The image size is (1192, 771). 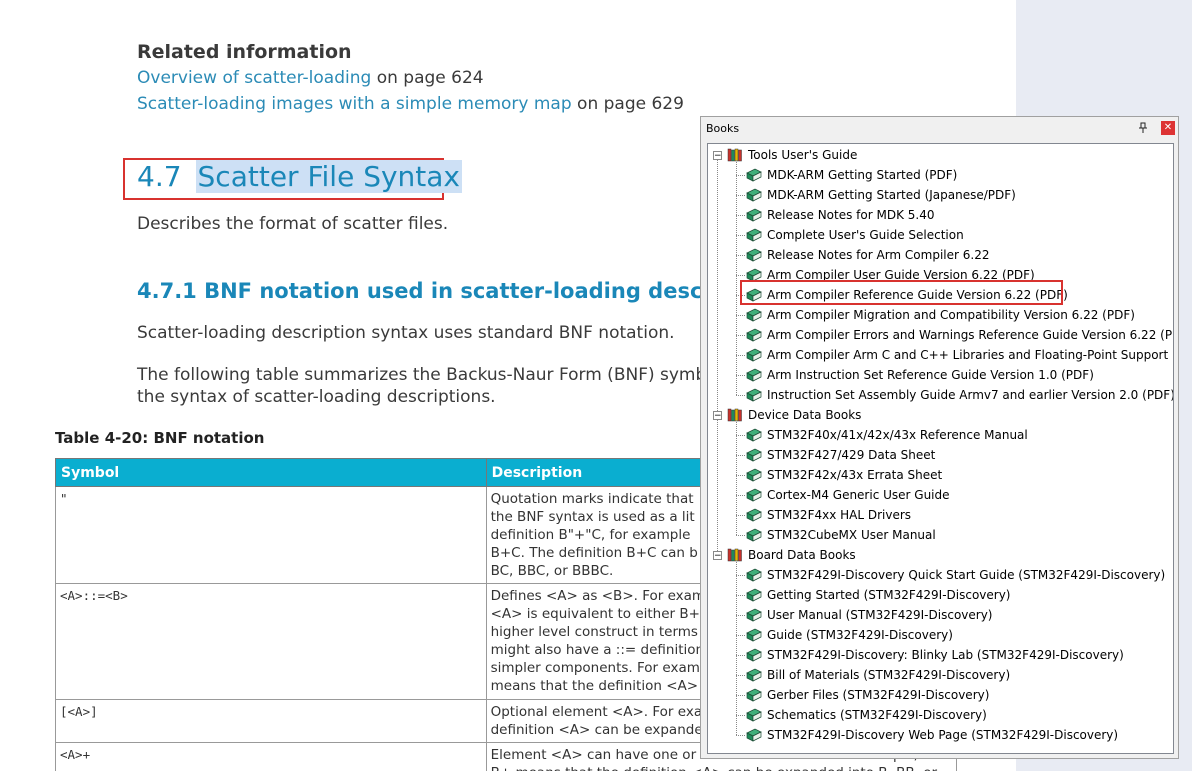 I want to click on pin-icon, so click(x=1143, y=128).